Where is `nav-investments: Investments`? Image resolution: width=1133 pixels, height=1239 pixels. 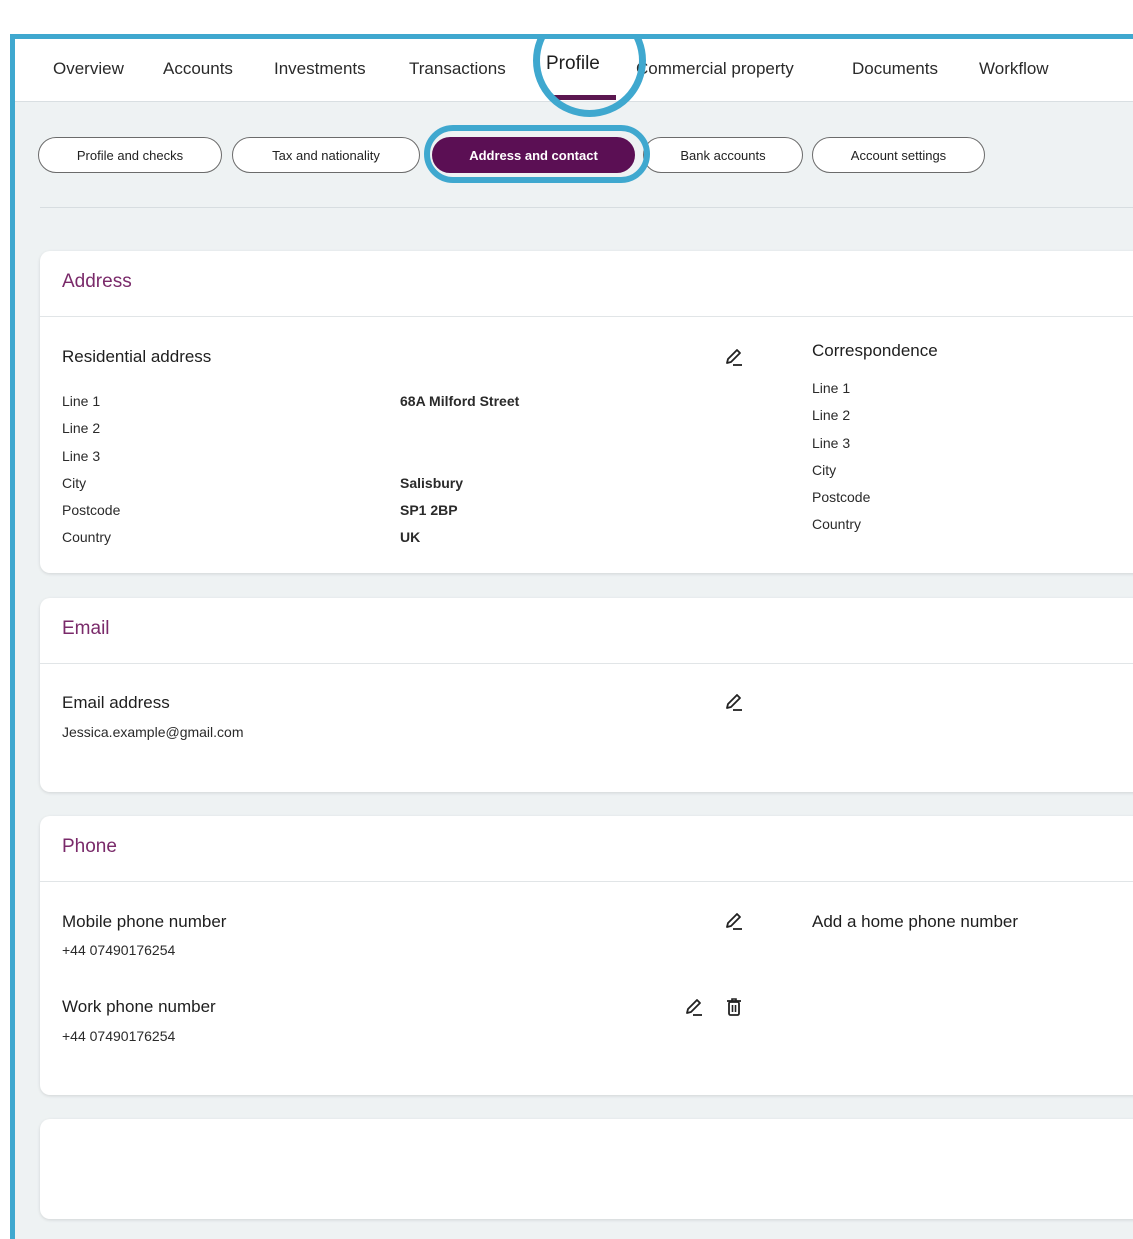 nav-investments: Investments is located at coordinates (320, 69).